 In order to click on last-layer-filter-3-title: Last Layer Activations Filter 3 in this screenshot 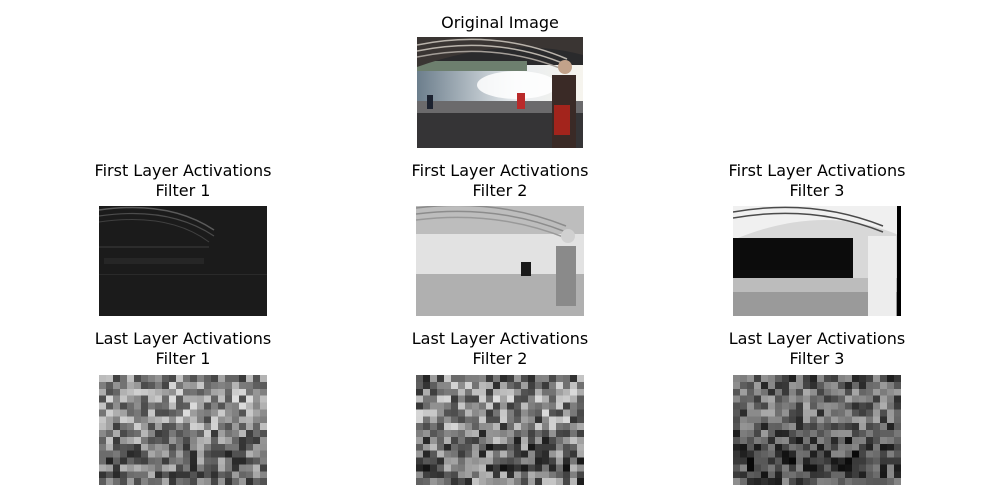, I will do `click(817, 348)`.